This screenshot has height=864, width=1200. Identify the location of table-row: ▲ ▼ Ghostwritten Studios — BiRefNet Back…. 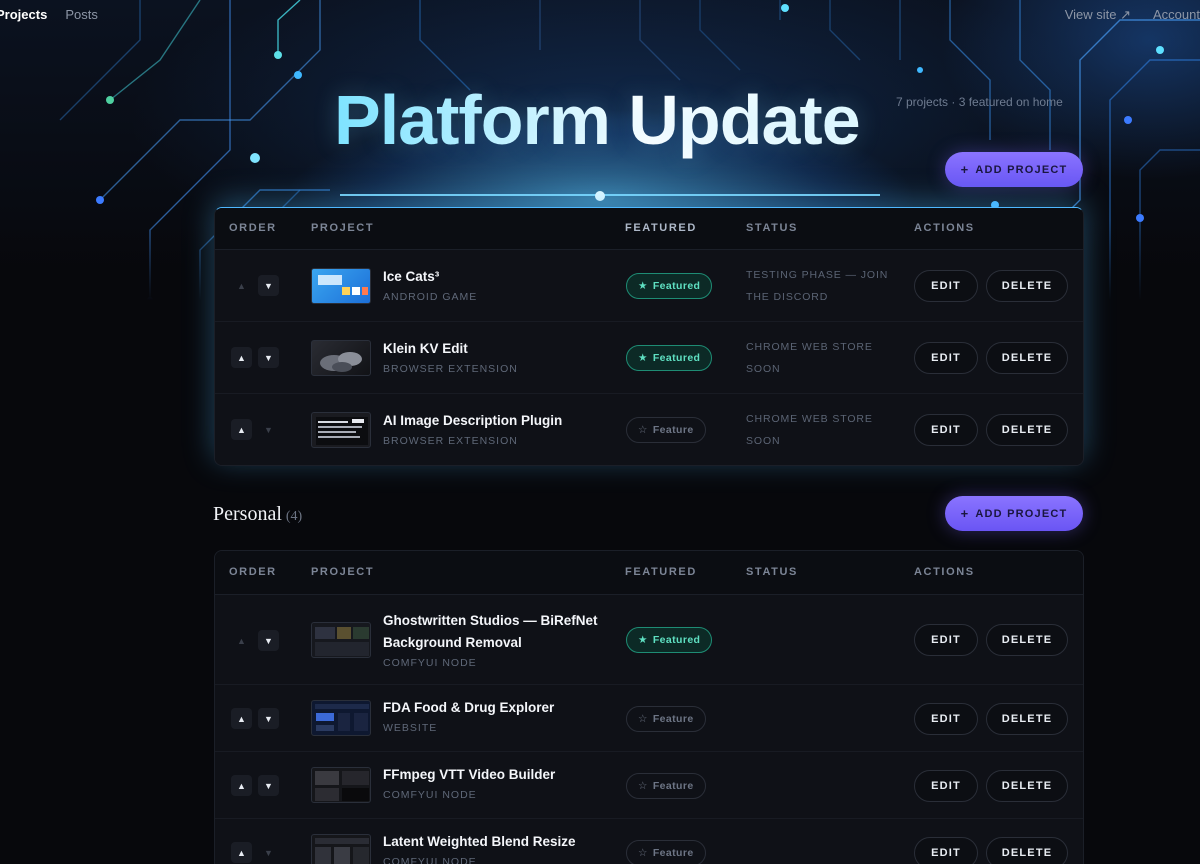
(649, 640).